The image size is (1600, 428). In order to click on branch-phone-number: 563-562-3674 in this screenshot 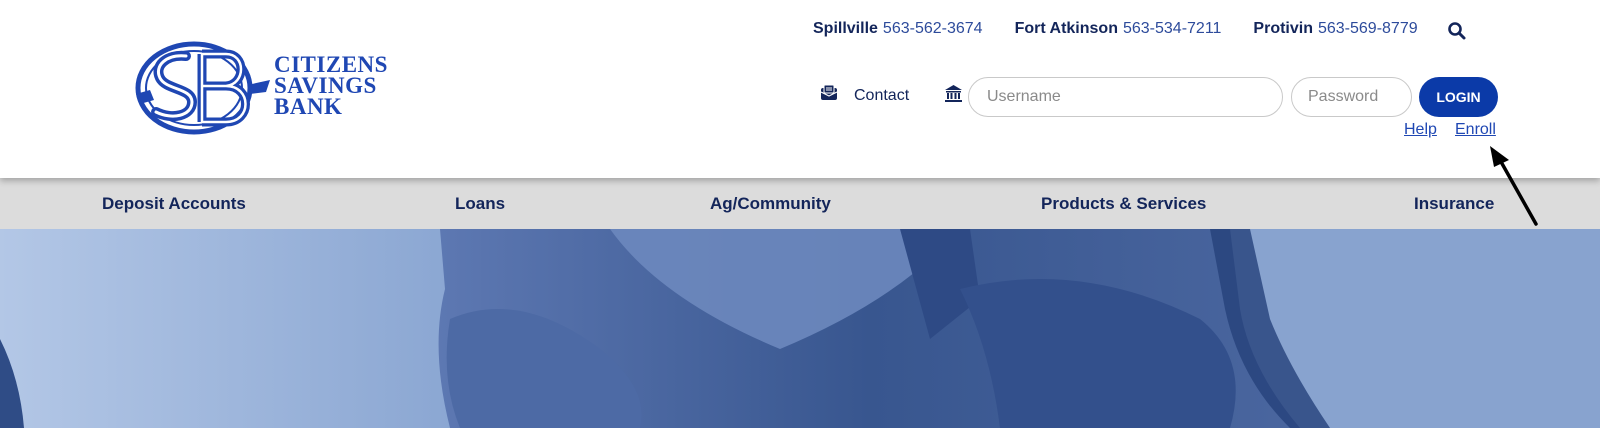, I will do `click(932, 28)`.